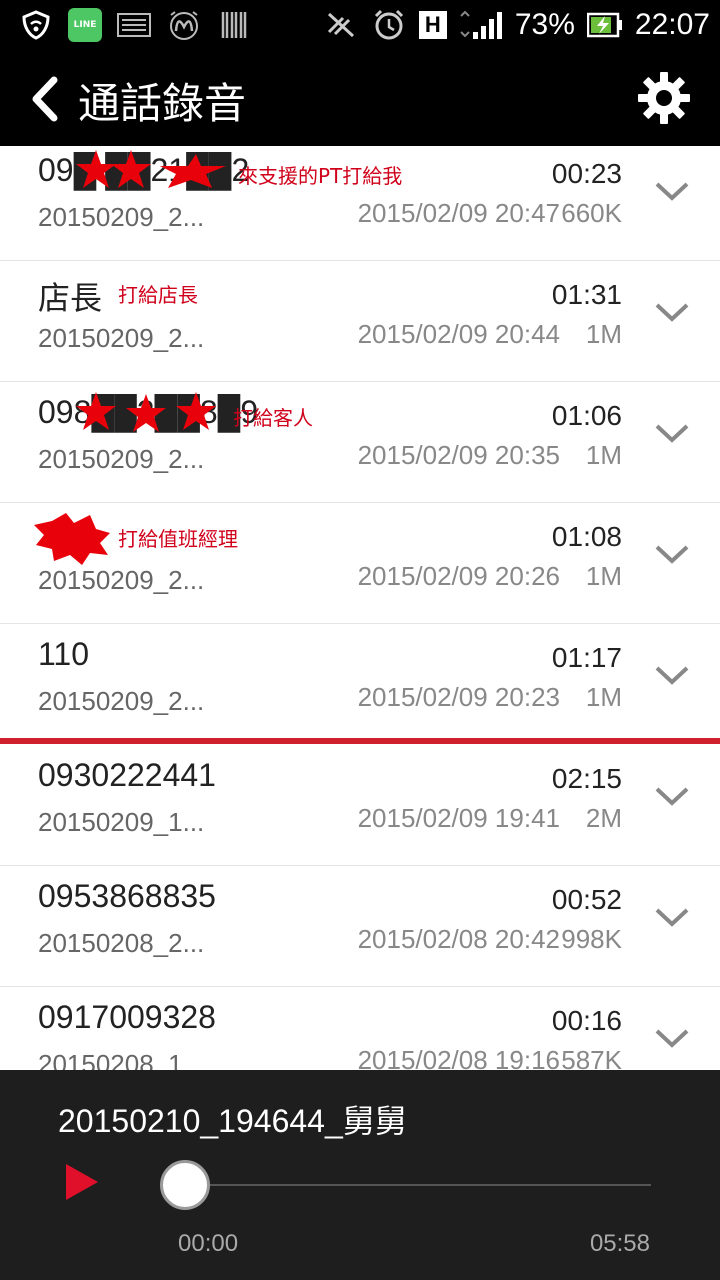 Image resolution: width=720 pixels, height=1280 pixels. What do you see at coordinates (458, 576) in the screenshot?
I see `record-date: 2015/02/09 20:26` at bounding box center [458, 576].